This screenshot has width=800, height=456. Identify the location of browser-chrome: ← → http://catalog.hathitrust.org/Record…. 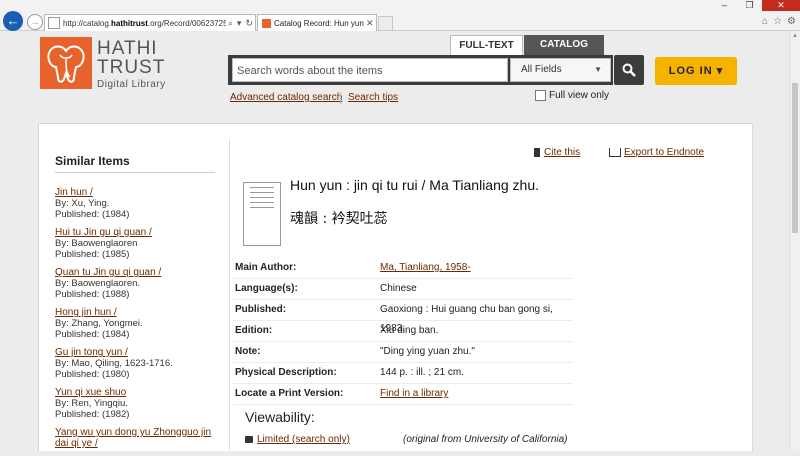
(400, 16).